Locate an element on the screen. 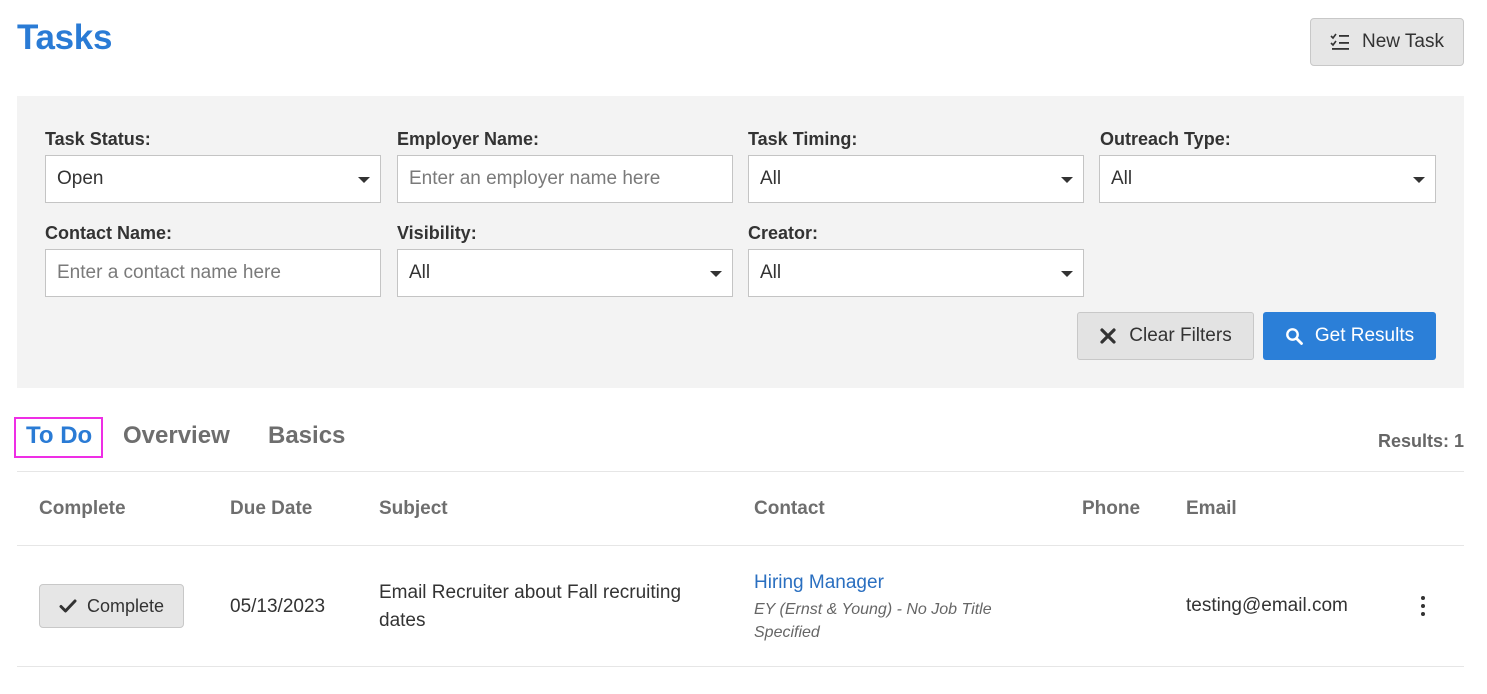 The height and width of the screenshot is (694, 1487). visibility-value: All is located at coordinates (420, 272).